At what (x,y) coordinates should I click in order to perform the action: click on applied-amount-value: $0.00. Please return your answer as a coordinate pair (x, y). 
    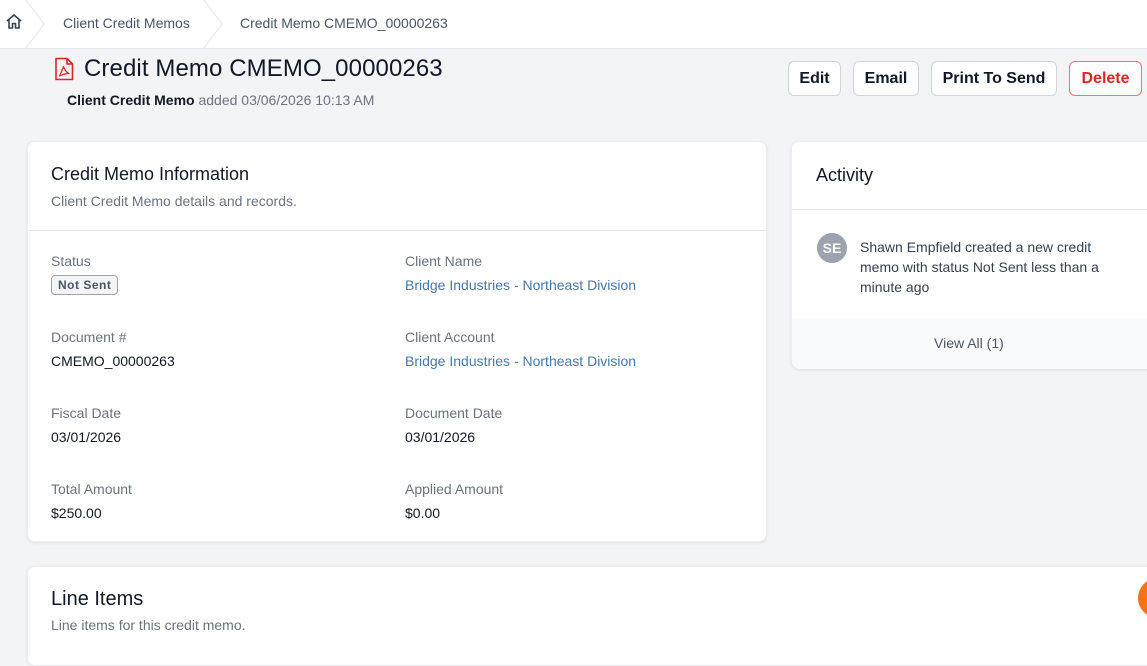
    Looking at the image, I should click on (423, 513).